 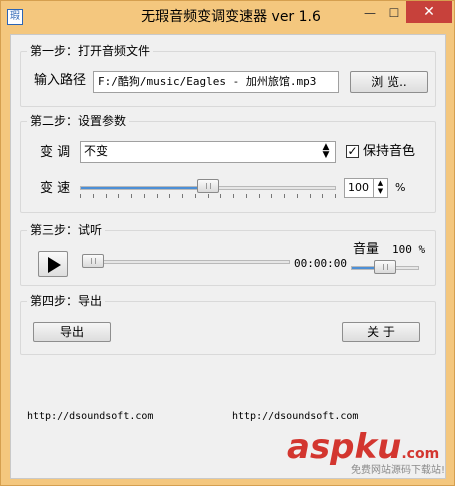 What do you see at coordinates (90, 51) in the screenshot?
I see `group-title: 第一步：打开音频文件` at bounding box center [90, 51].